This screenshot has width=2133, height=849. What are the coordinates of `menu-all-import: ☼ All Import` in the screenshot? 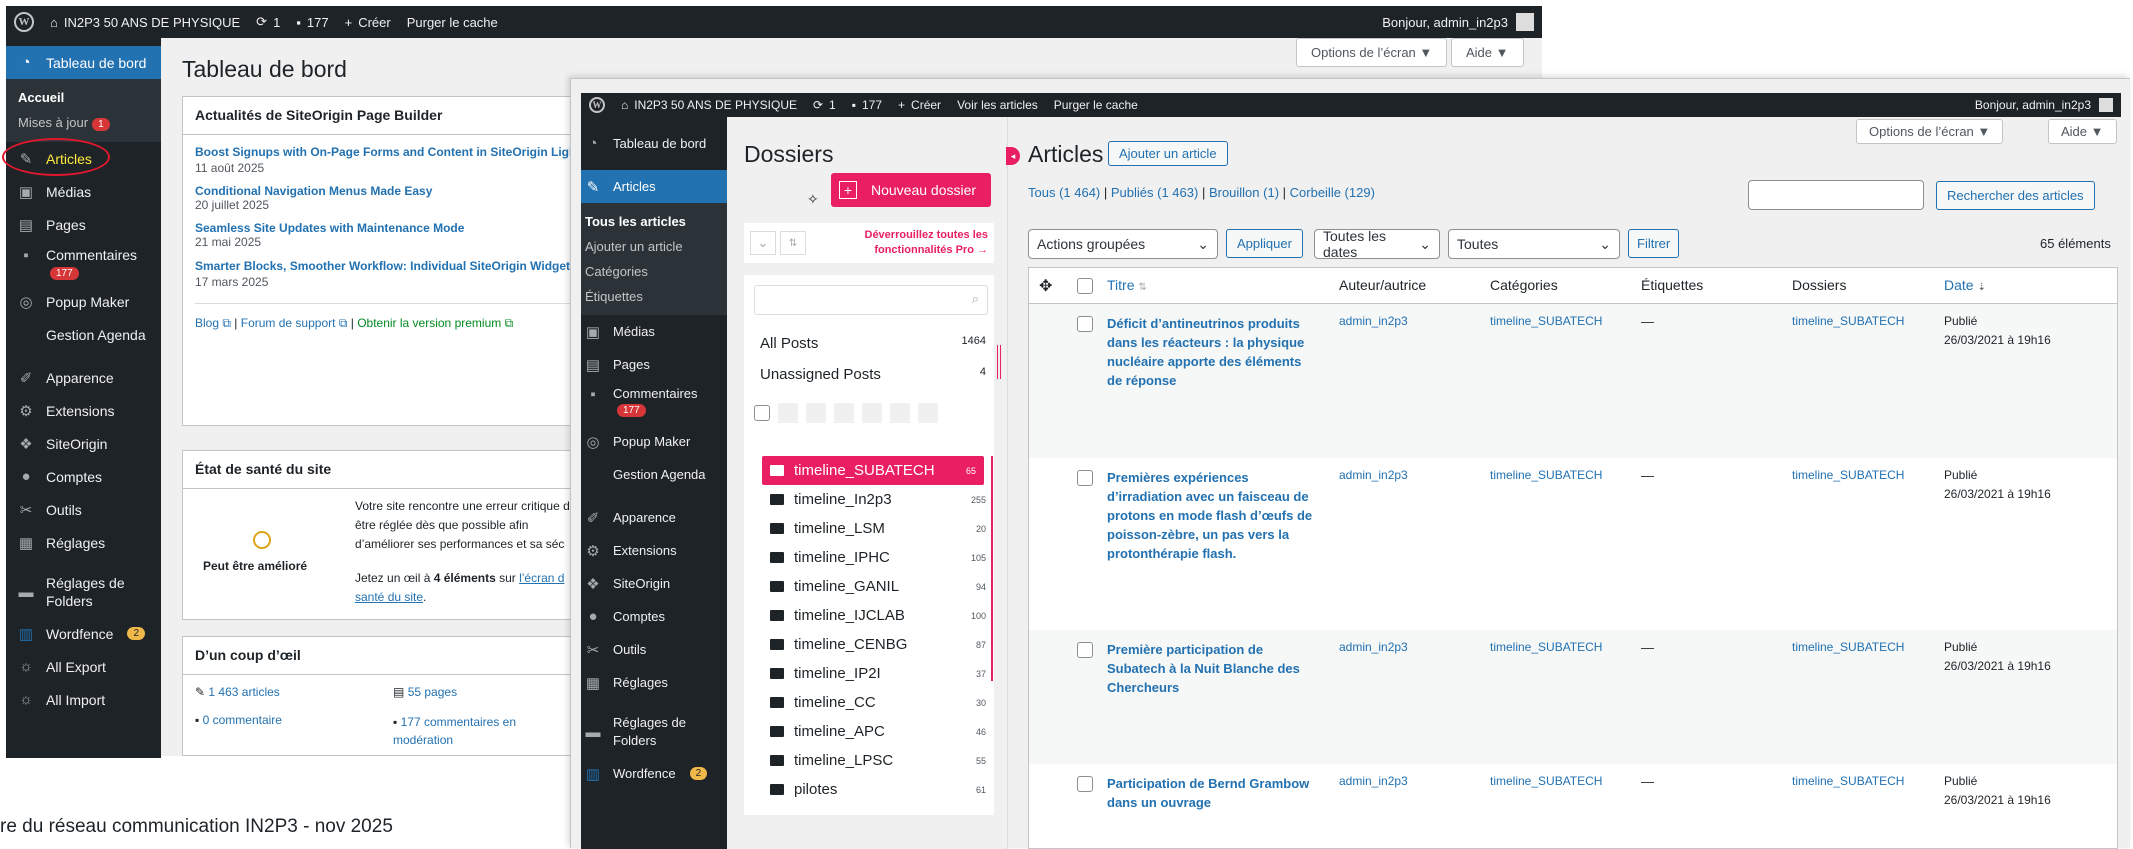 It's located at (83, 699).